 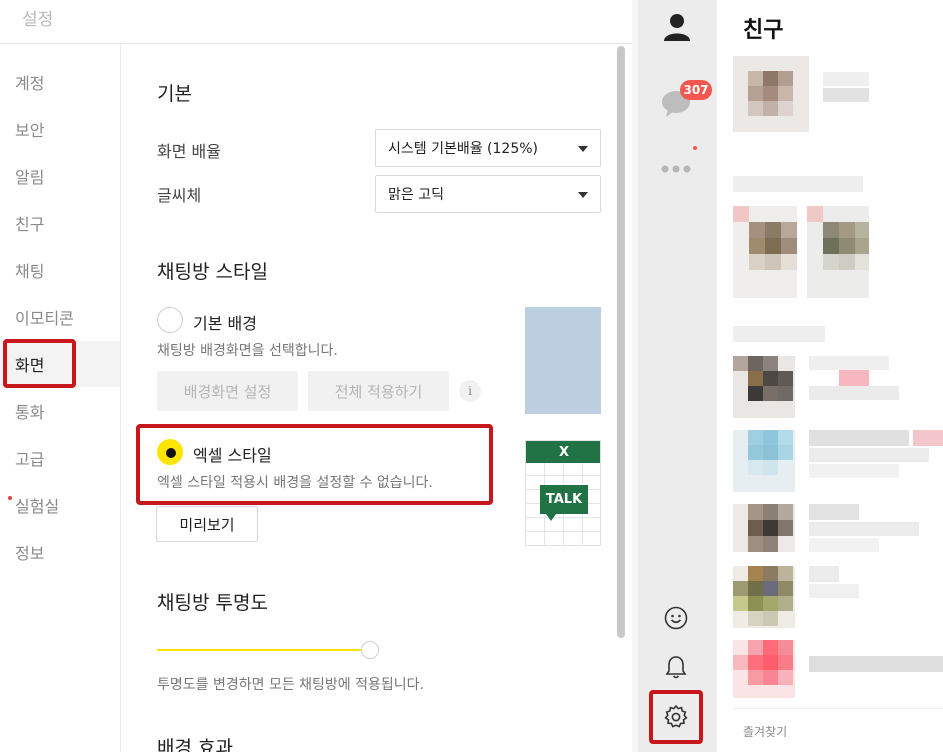 What do you see at coordinates (488, 194) in the screenshot?
I see `font-select: 맑은 고딕` at bounding box center [488, 194].